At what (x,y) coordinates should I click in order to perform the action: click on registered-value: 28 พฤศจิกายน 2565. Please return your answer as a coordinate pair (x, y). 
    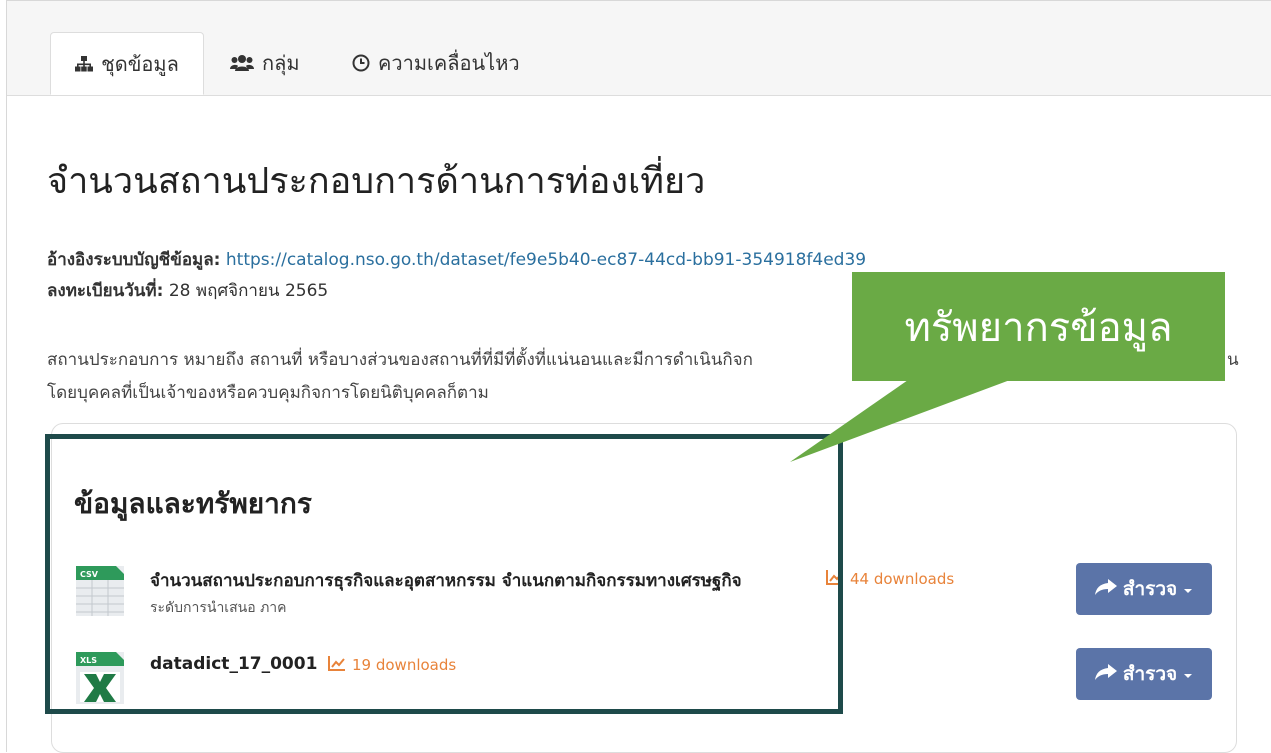
    Looking at the image, I should click on (248, 291).